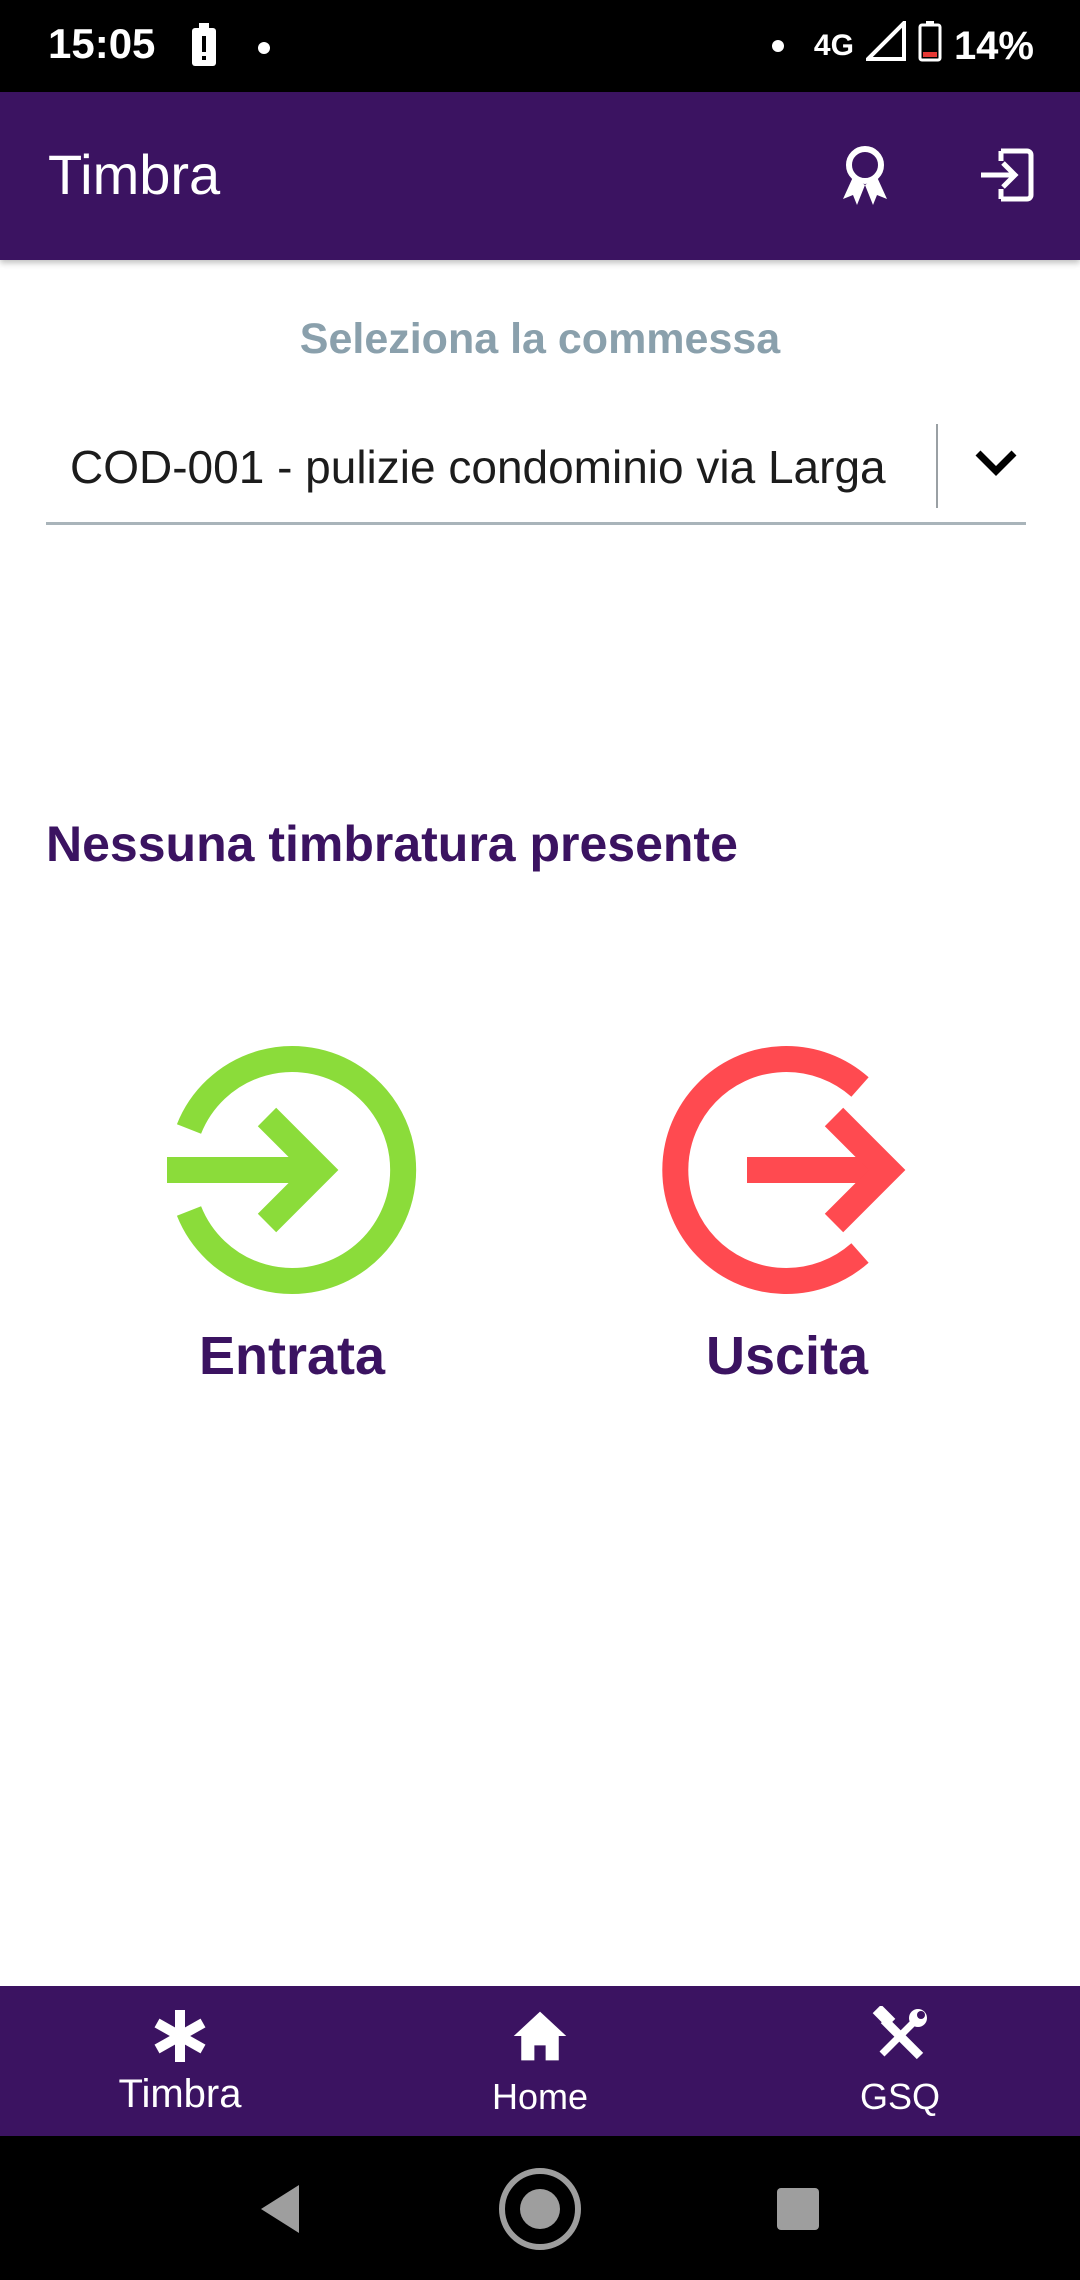 This screenshot has width=1080, height=2280. What do you see at coordinates (540, 2036) in the screenshot?
I see `home-icon` at bounding box center [540, 2036].